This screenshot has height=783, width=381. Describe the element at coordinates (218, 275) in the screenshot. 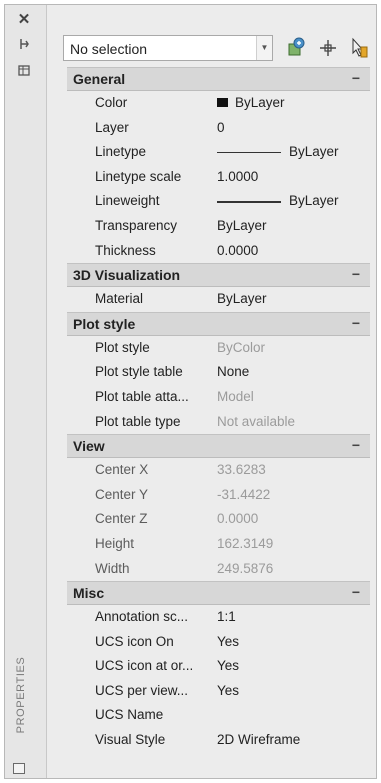

I see `section-header: 3D Visualization −` at that location.